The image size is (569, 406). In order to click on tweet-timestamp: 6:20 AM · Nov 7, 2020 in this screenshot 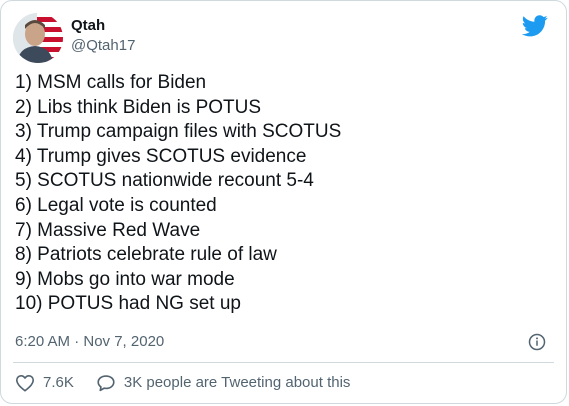, I will do `click(89, 342)`.